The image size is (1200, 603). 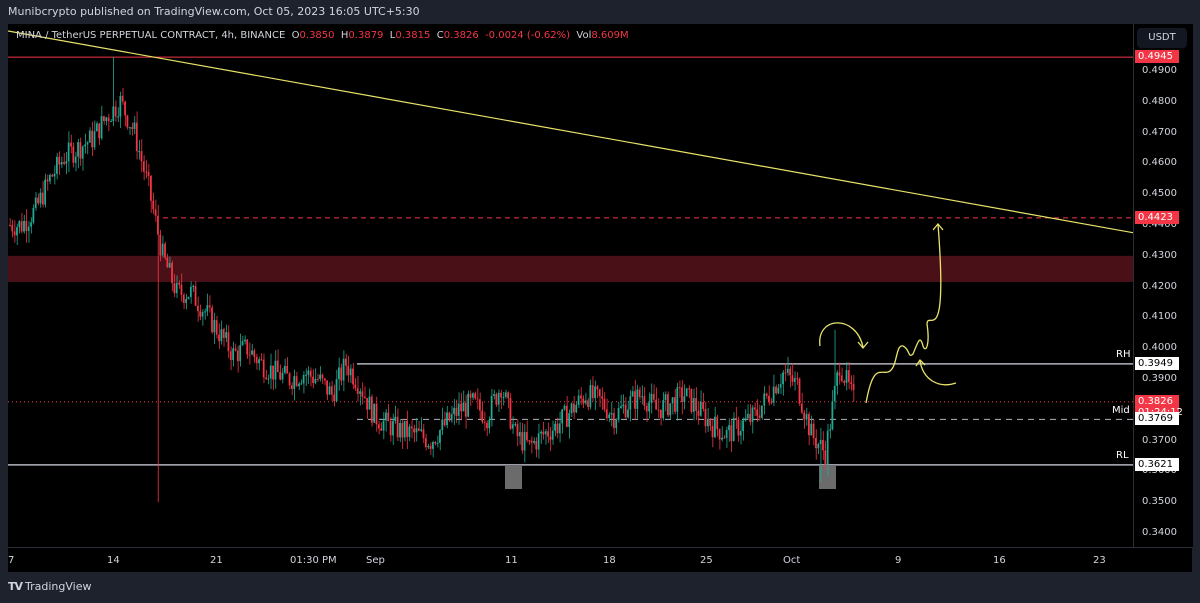 What do you see at coordinates (1159, 440) in the screenshot?
I see `price-tick: 0.3700` at bounding box center [1159, 440].